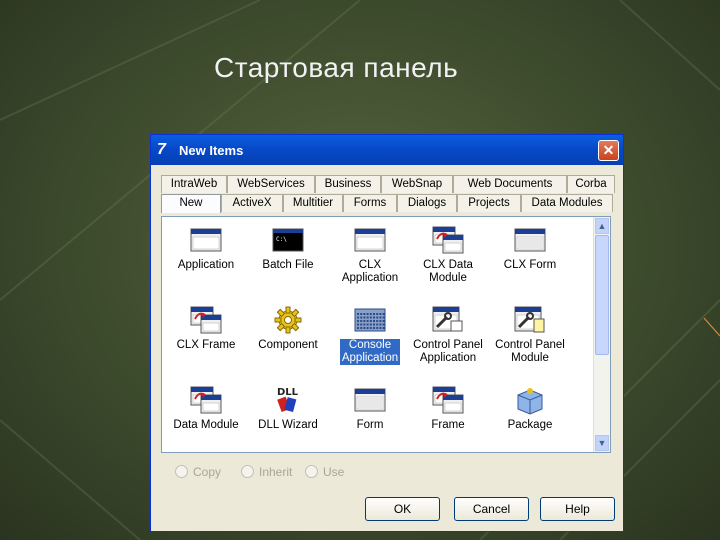 The image size is (720, 540). What do you see at coordinates (206, 425) in the screenshot?
I see `item-label: Data Module` at bounding box center [206, 425].